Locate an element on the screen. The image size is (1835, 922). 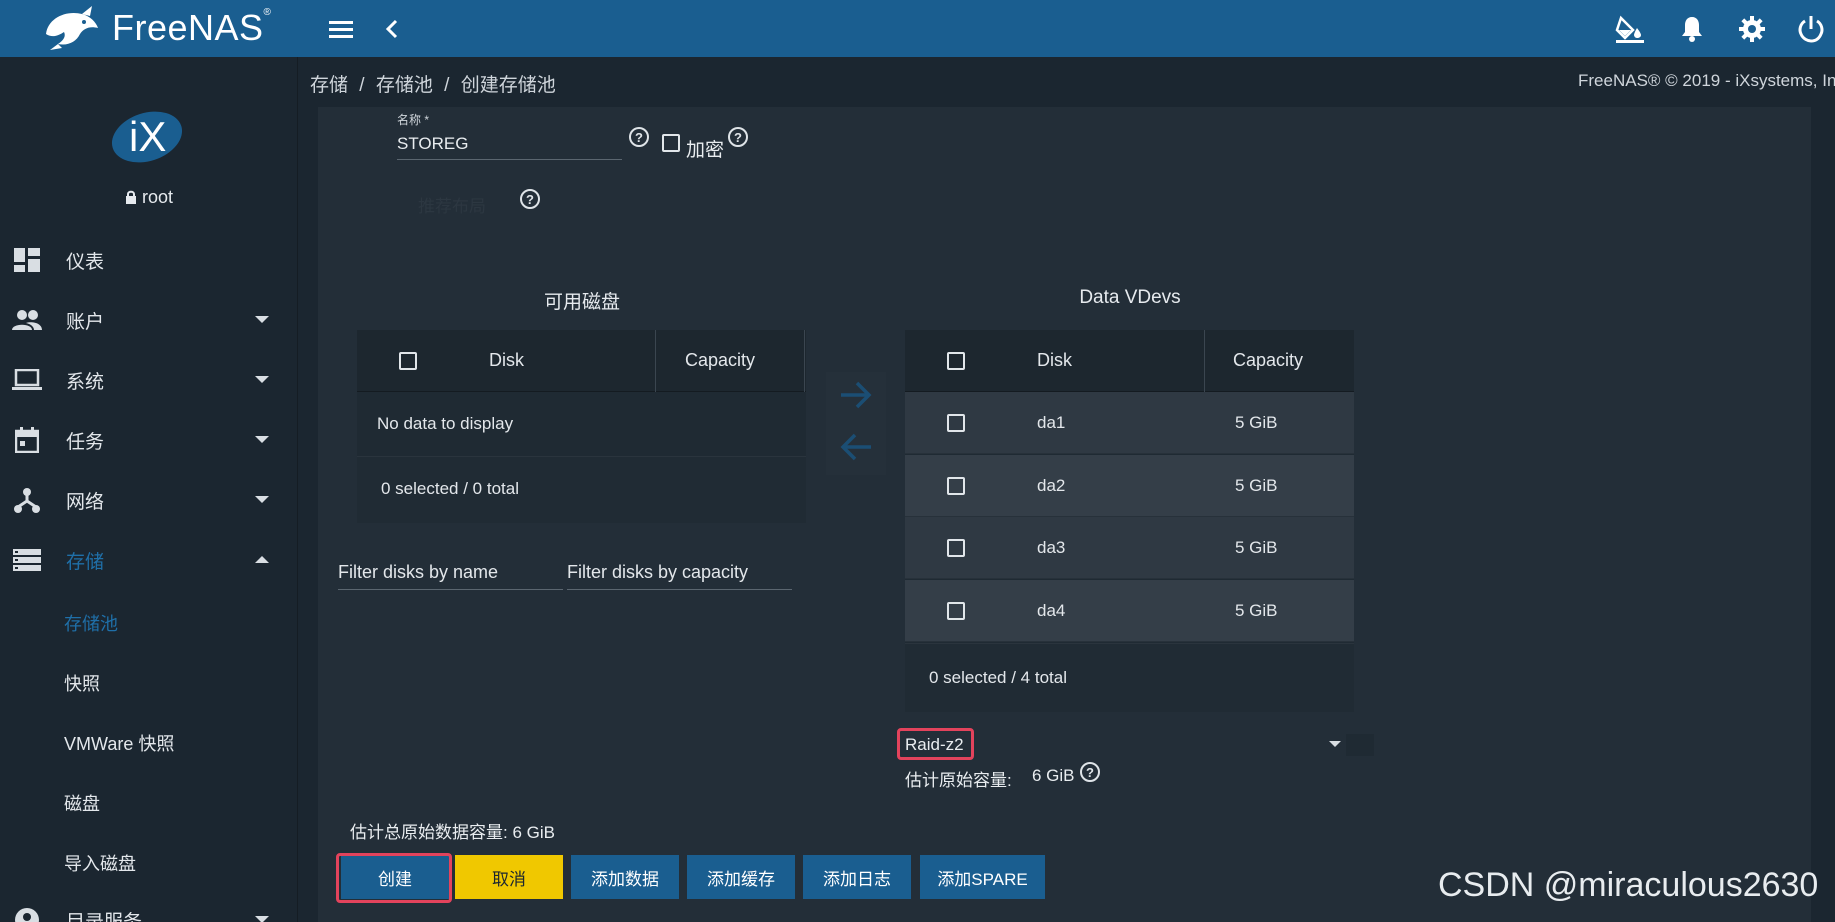
vdev-remove-placeholder is located at coordinates (1360, 745).